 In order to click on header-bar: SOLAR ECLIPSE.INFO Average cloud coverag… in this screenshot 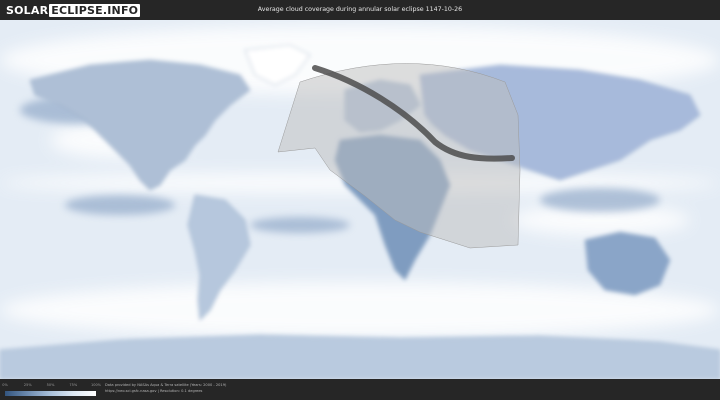, I will do `click(360, 10)`.